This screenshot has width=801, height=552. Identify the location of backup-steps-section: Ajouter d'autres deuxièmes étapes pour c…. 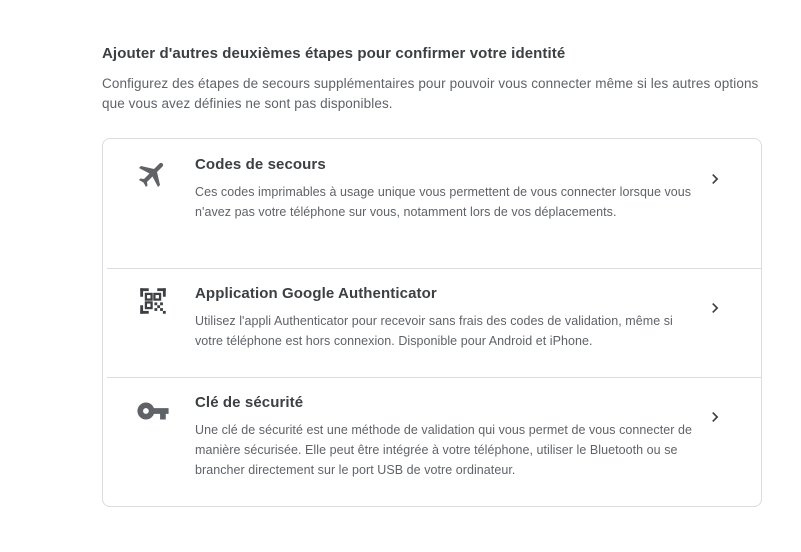
(432, 79).